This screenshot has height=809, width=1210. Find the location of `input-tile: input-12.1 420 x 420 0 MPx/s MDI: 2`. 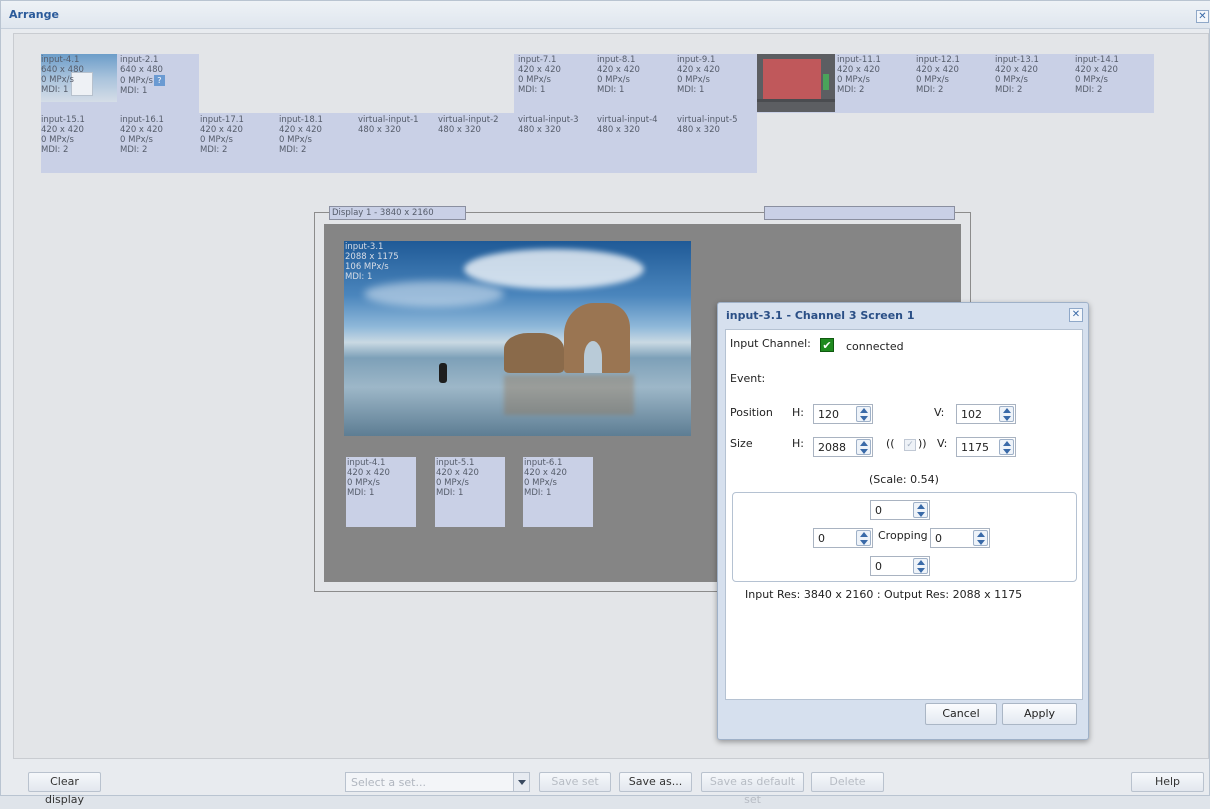

input-tile: input-12.1 420 x 420 0 MPx/s MDI: 2 is located at coordinates (955, 85).